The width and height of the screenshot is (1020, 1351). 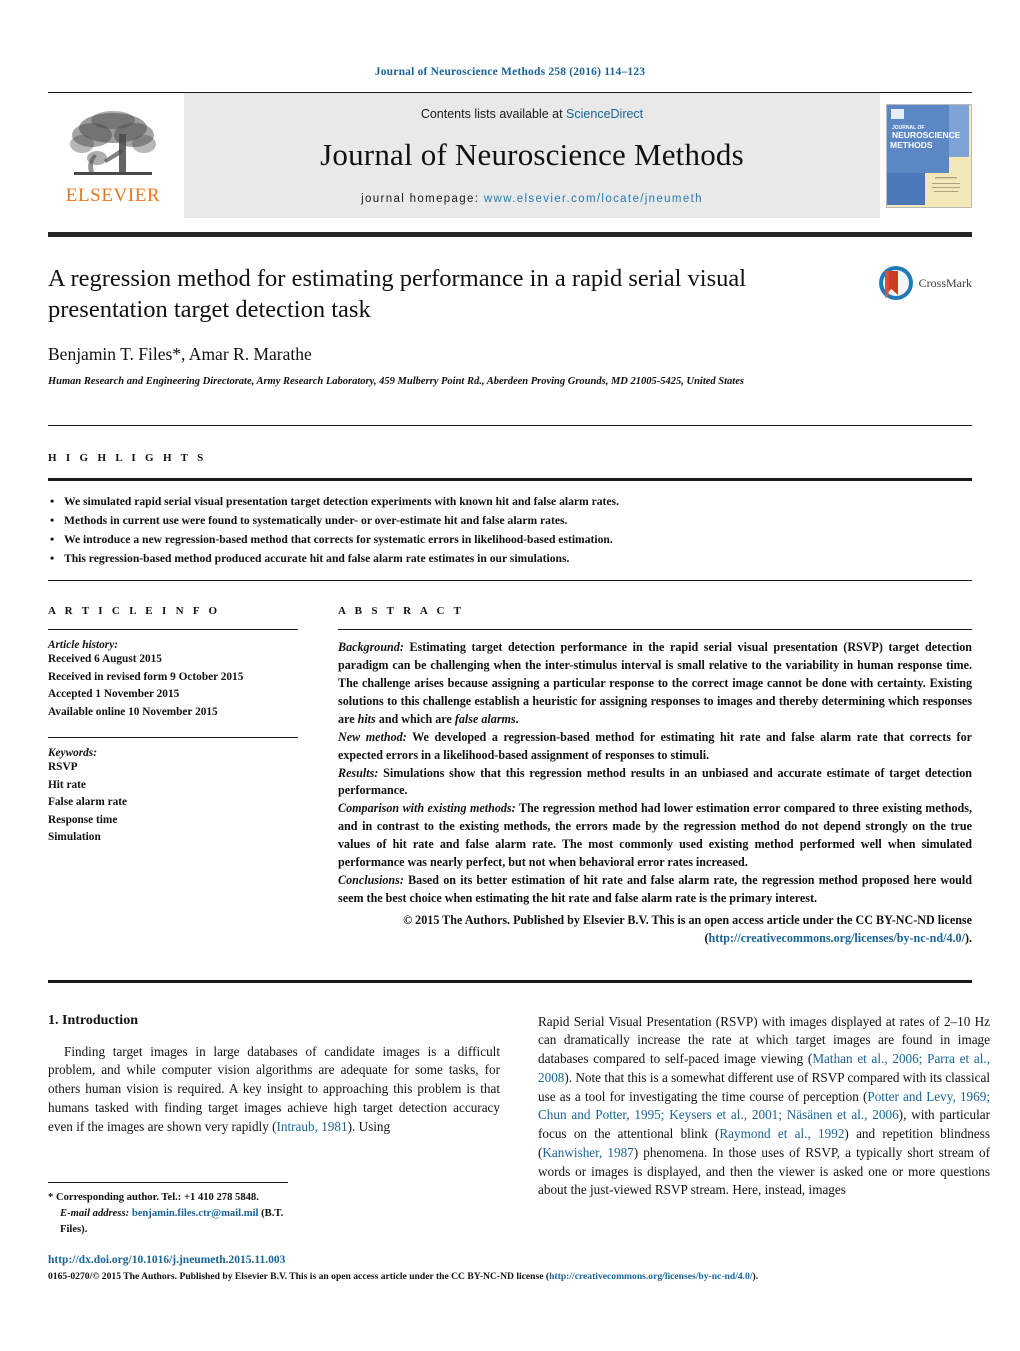 What do you see at coordinates (485, 718) in the screenshot?
I see `abstract-false-alarms-term: false alarms` at bounding box center [485, 718].